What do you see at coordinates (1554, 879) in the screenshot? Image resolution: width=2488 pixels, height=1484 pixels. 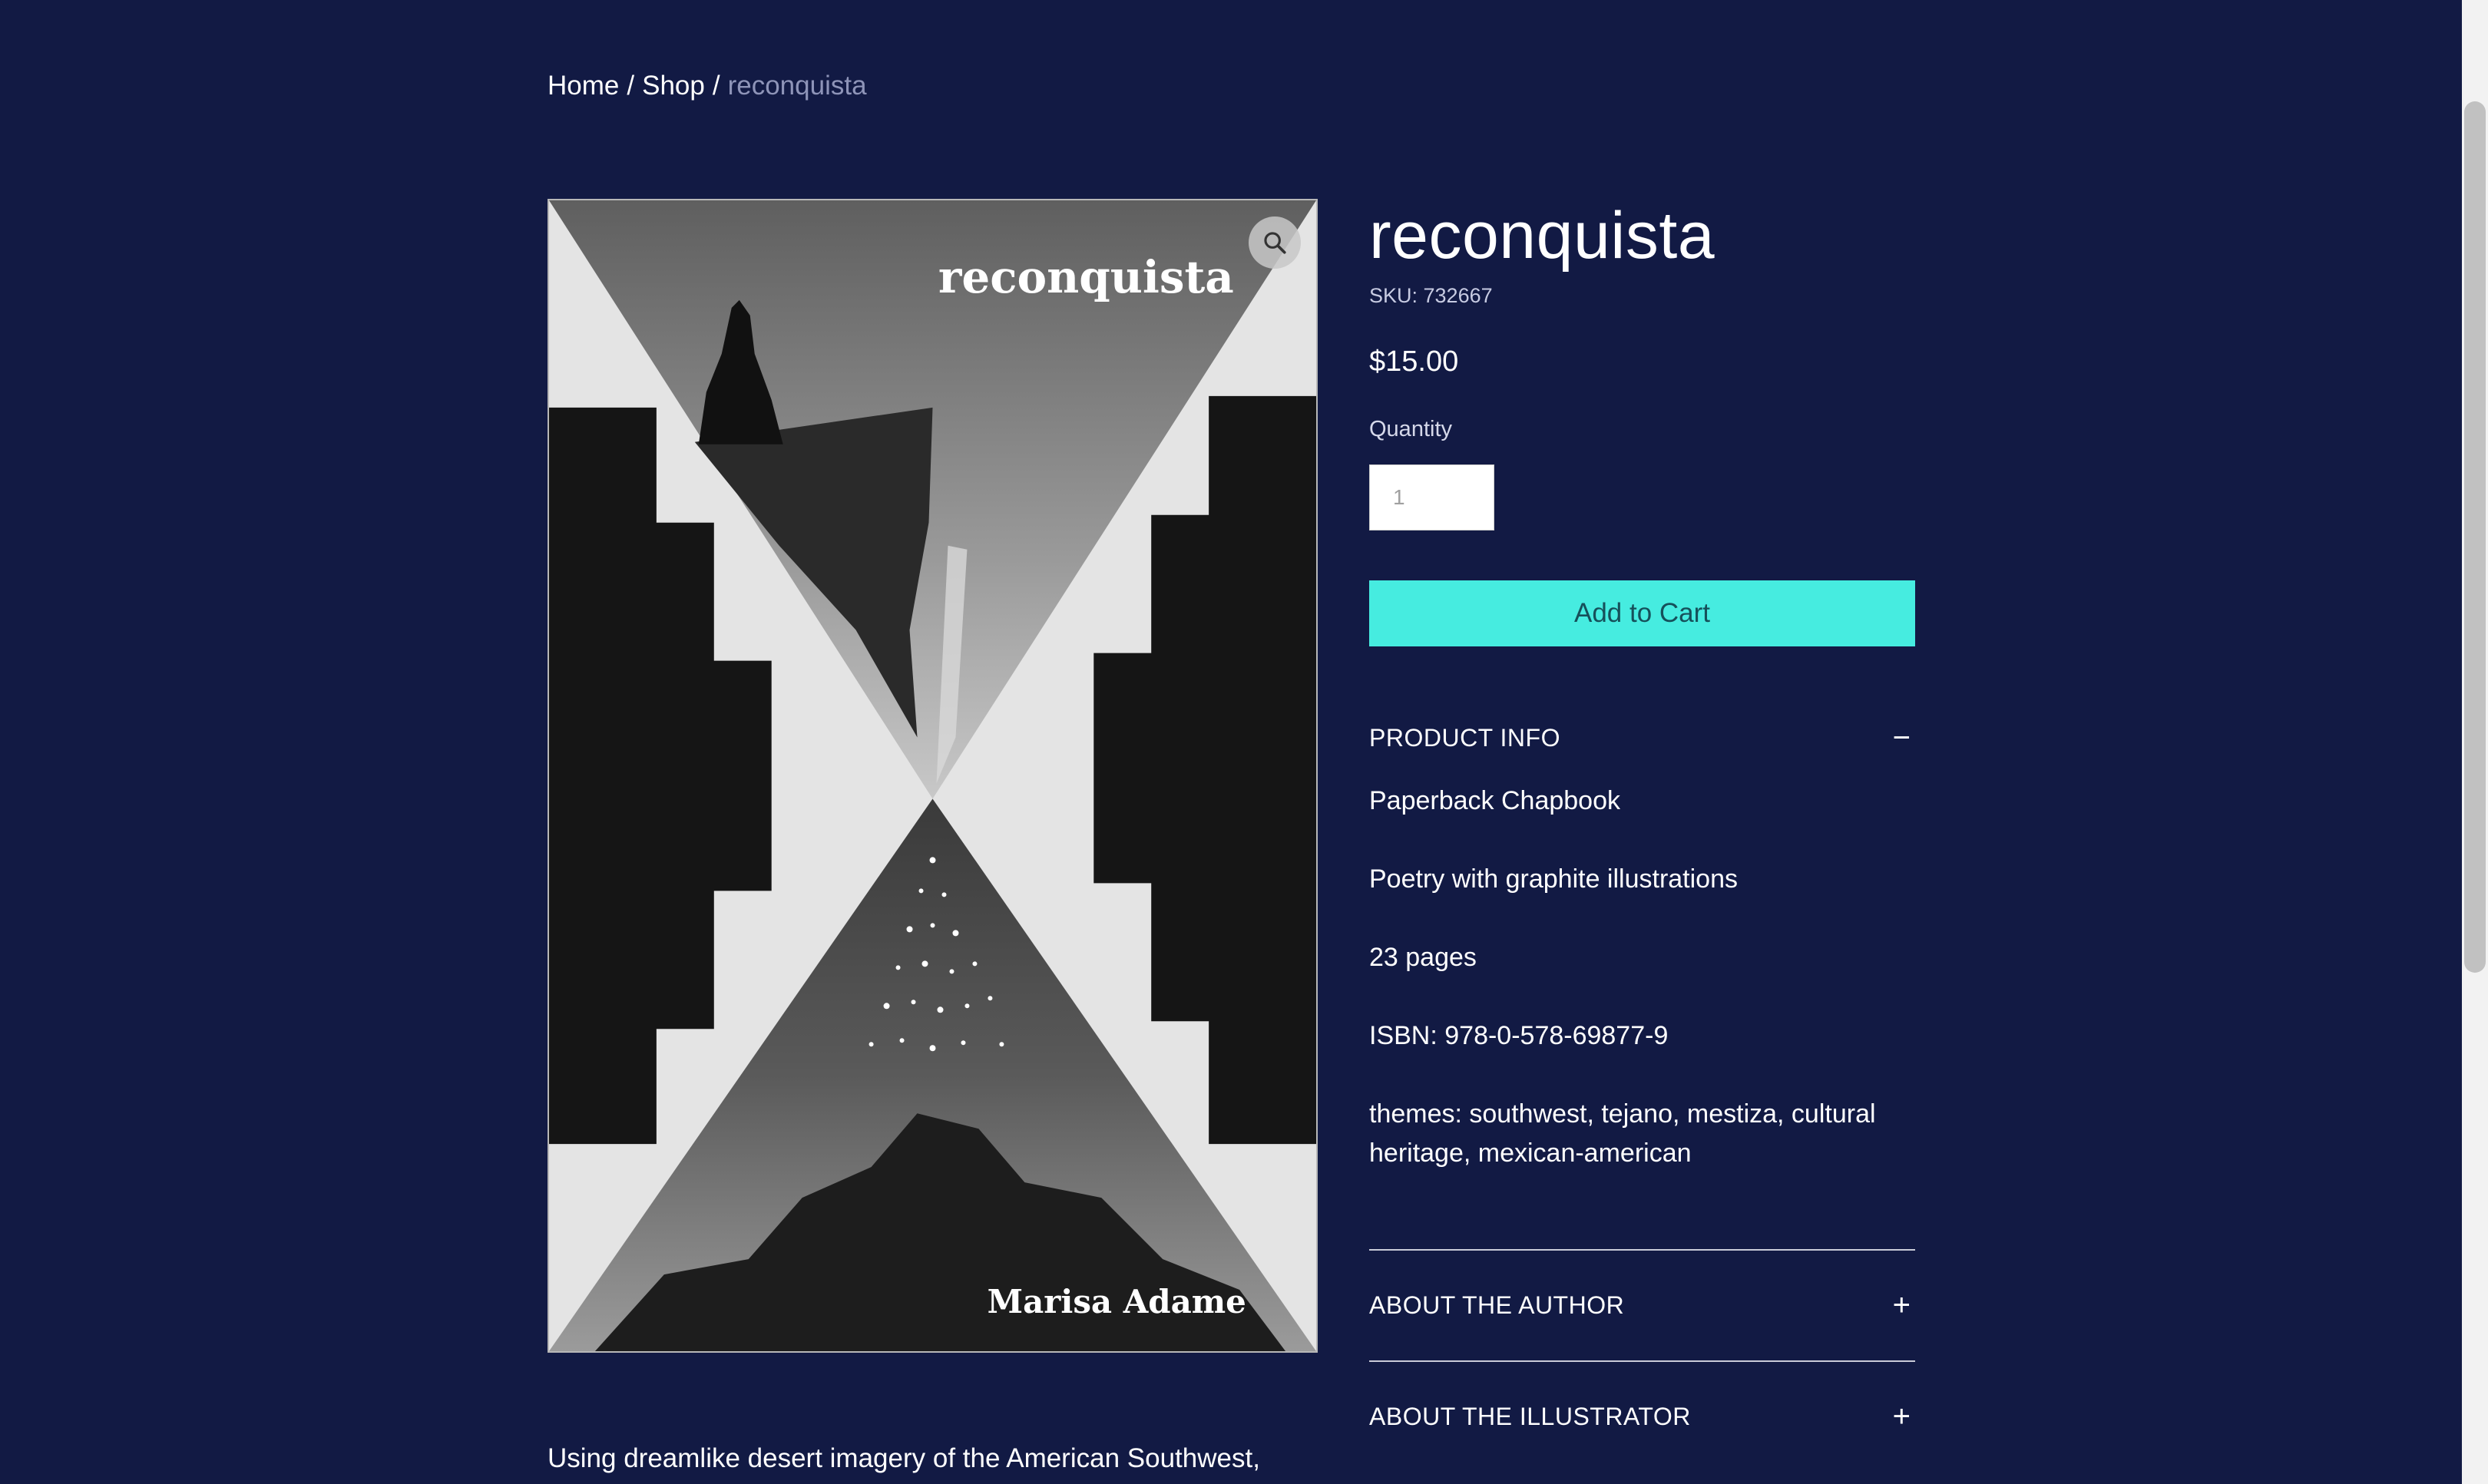 I see `info-line: Poetry with graphite illustrations` at bounding box center [1554, 879].